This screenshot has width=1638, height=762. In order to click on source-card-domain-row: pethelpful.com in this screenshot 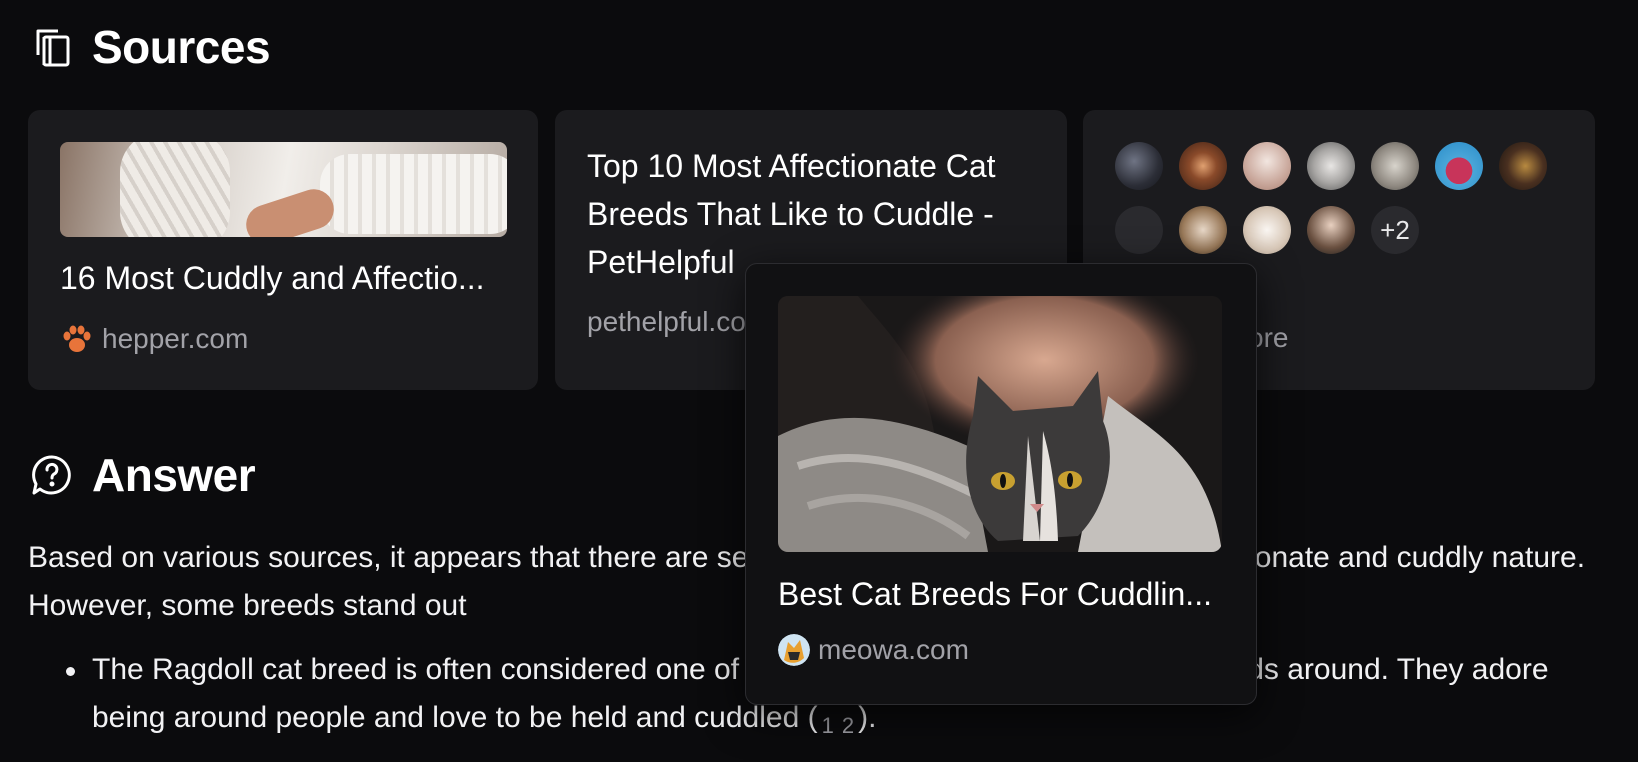, I will do `click(678, 322)`.